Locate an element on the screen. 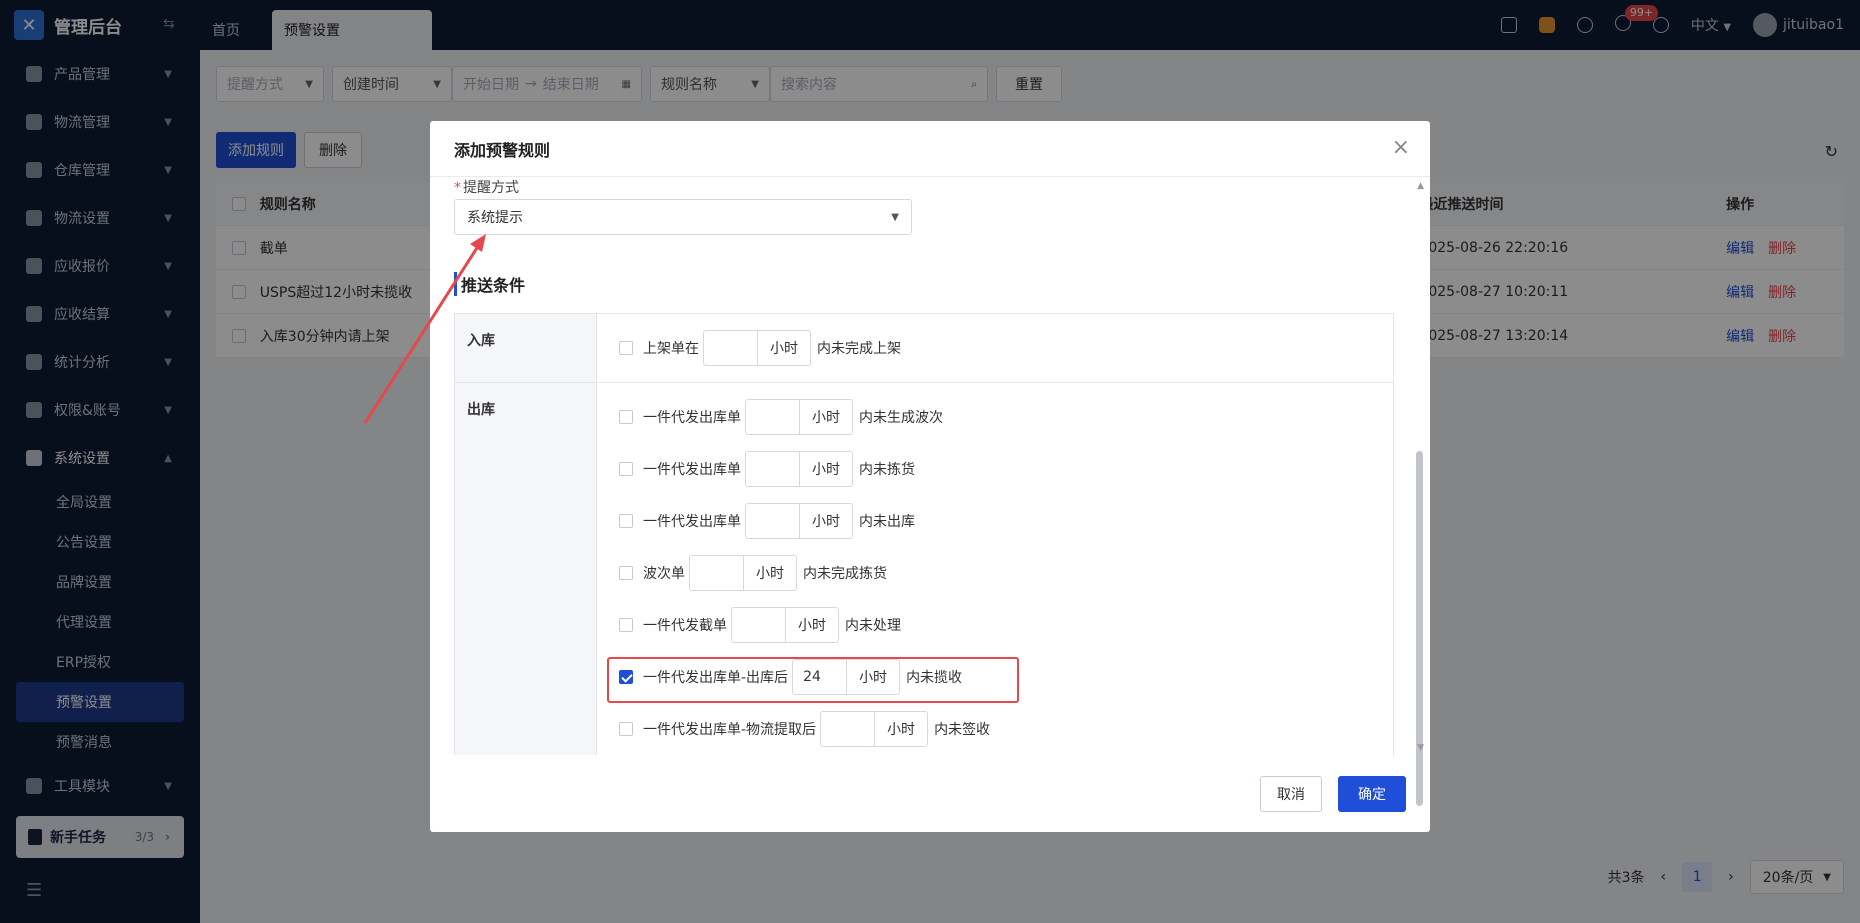  highlight-box is located at coordinates (813, 680).